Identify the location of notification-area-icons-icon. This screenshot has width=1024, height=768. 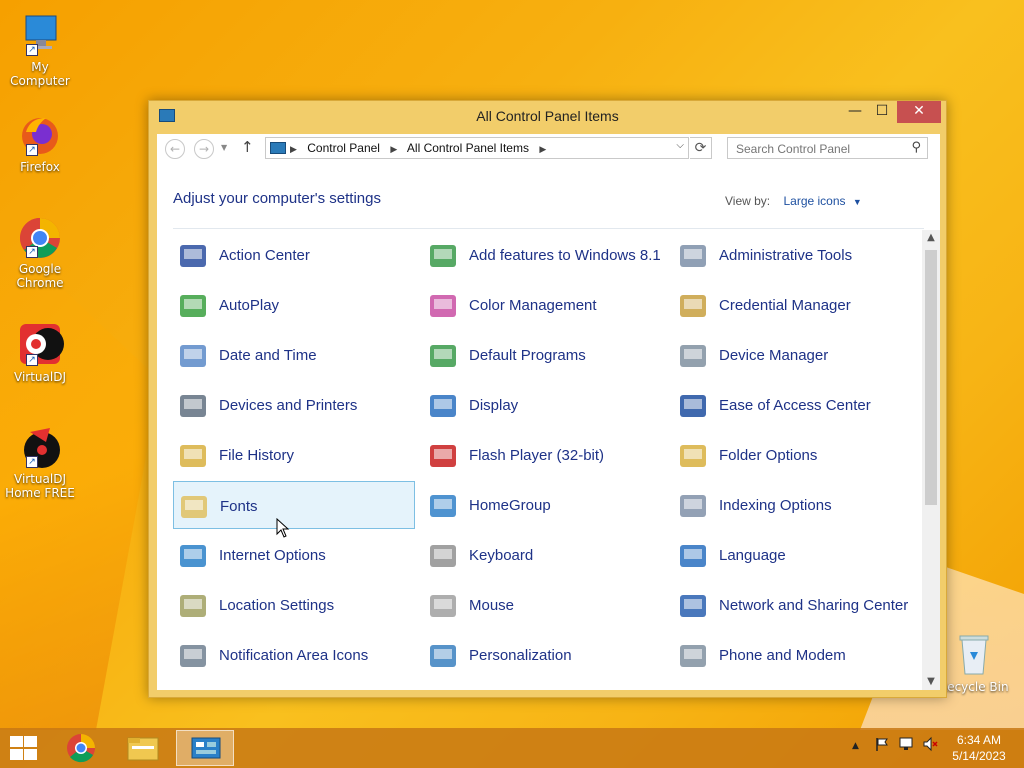
(193, 656).